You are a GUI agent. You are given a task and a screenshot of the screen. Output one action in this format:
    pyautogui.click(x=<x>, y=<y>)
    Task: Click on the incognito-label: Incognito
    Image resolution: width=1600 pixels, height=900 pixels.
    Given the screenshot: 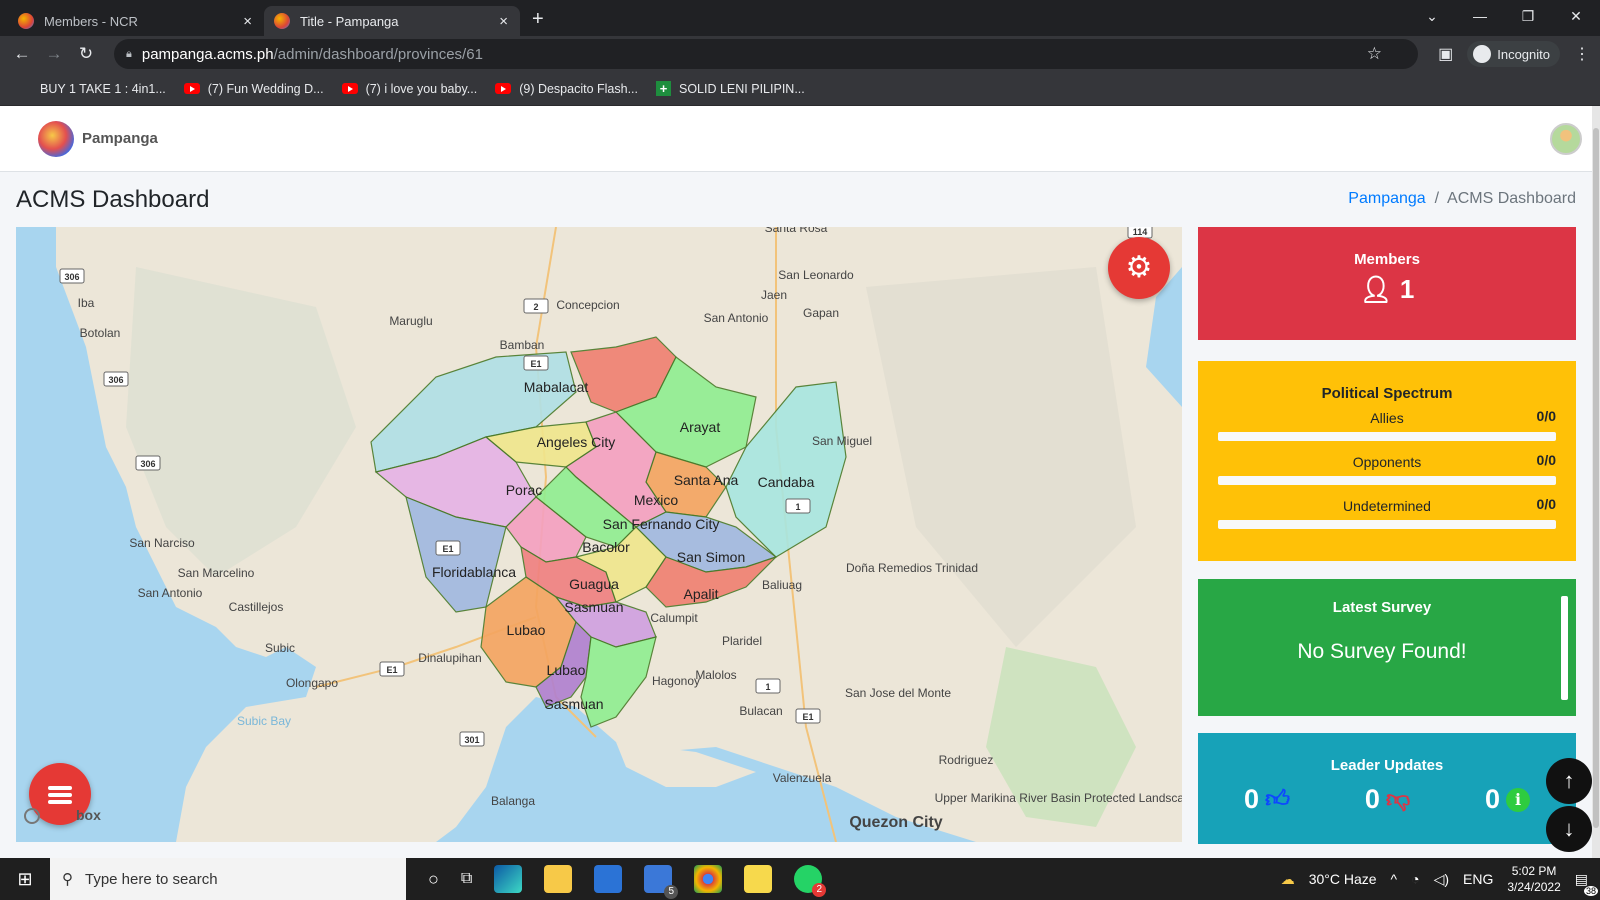 What is the action you would take?
    pyautogui.click(x=1523, y=54)
    